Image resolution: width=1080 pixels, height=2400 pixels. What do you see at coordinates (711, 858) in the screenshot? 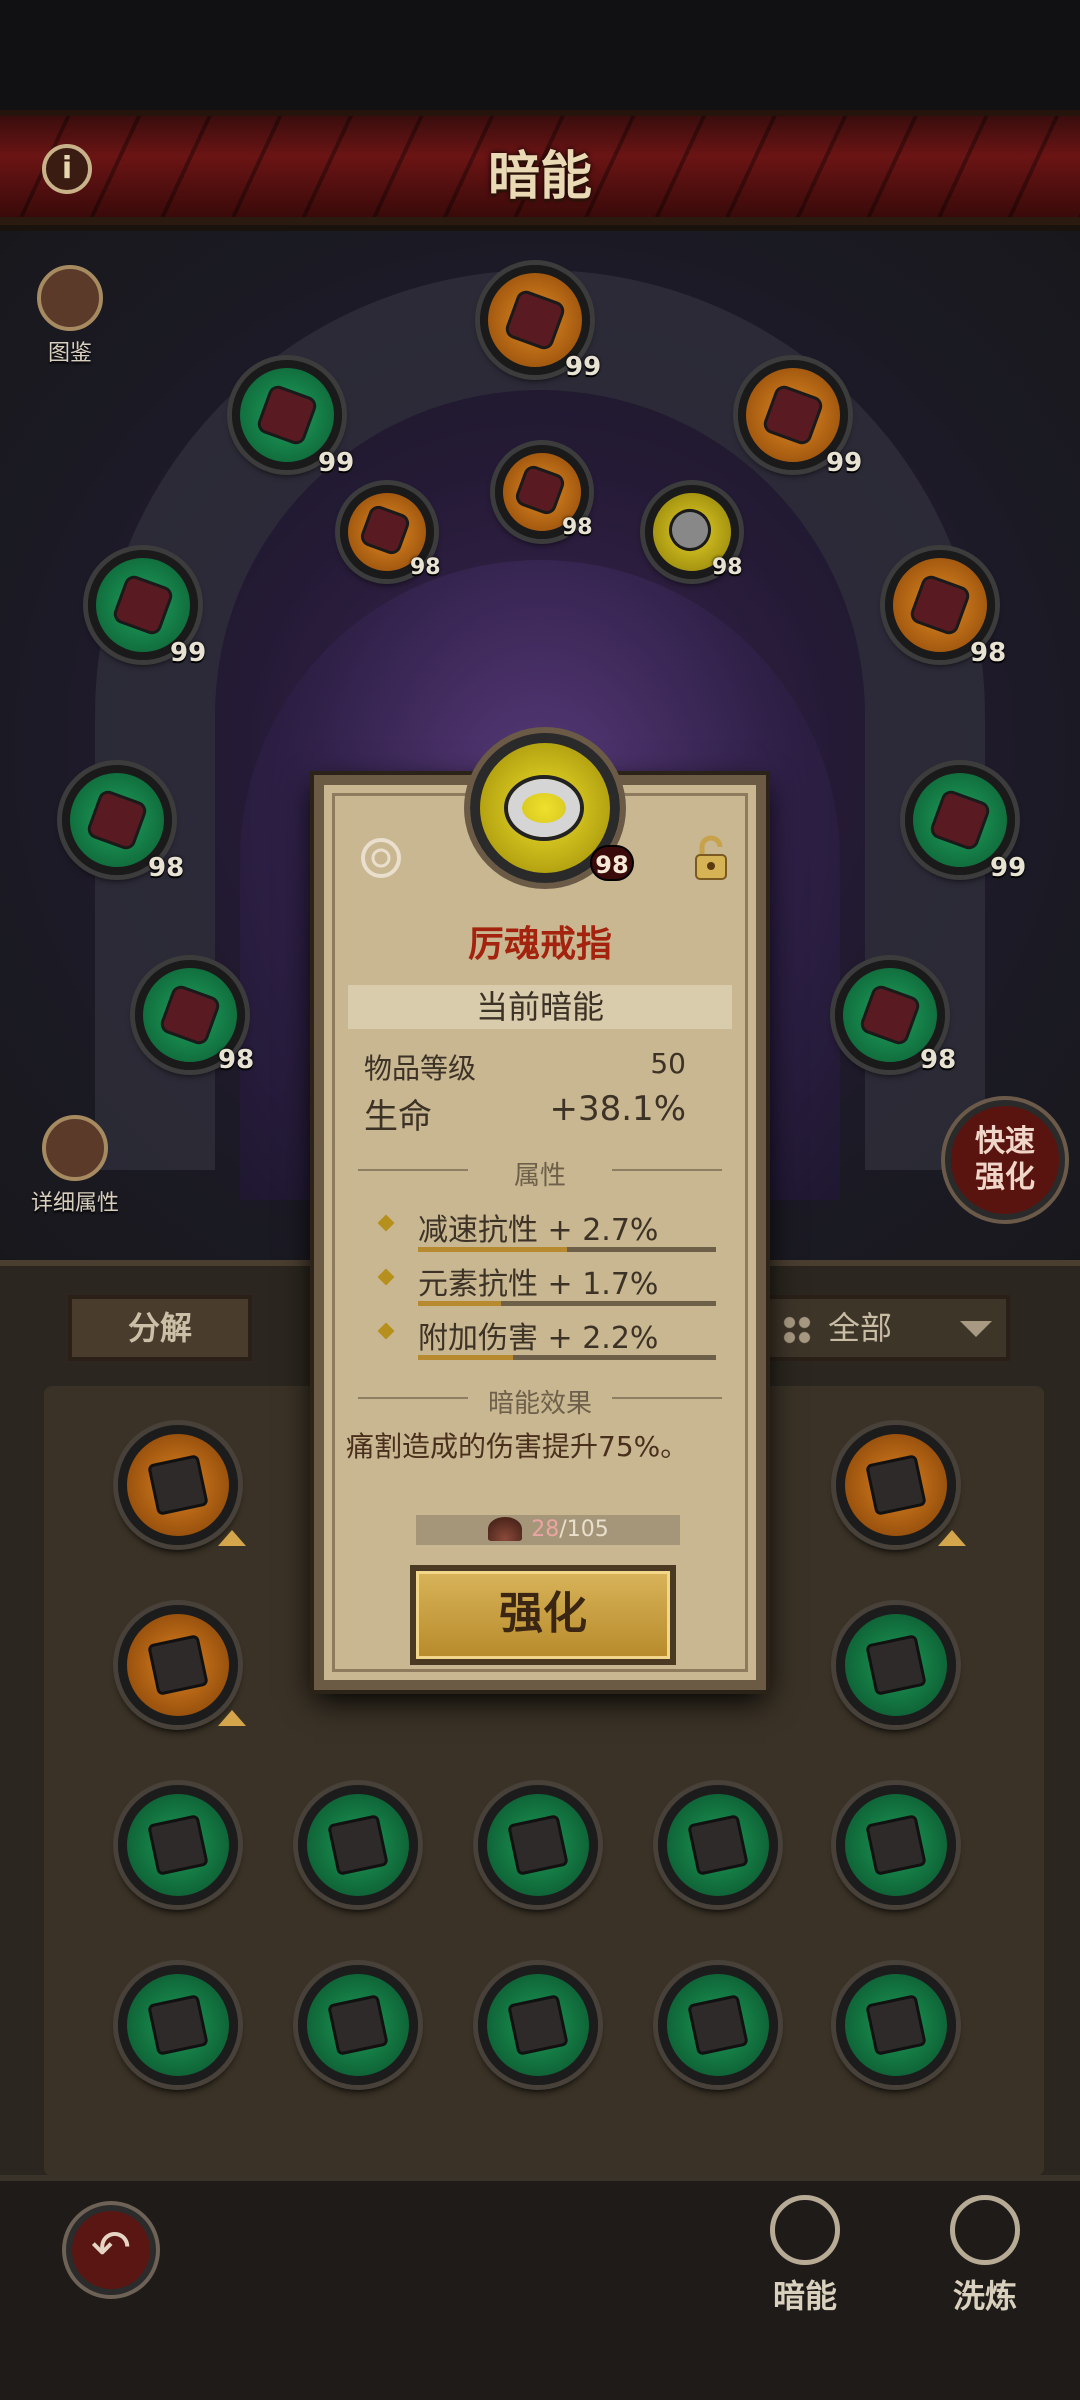
I see `unlock-icon` at bounding box center [711, 858].